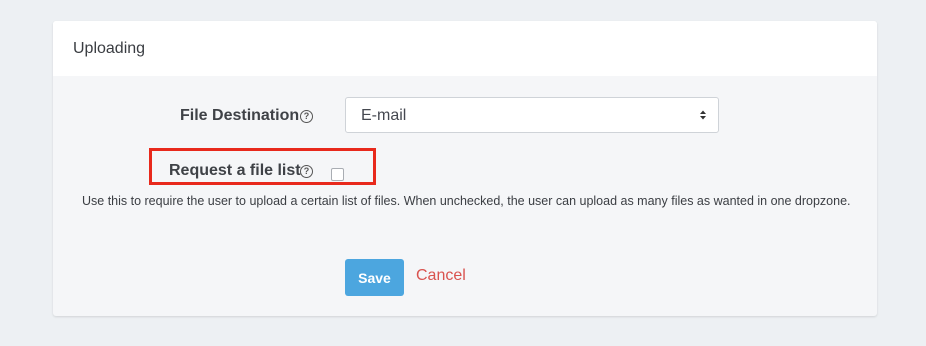  What do you see at coordinates (235, 170) in the screenshot?
I see `request-file-list-label: Request a file list` at bounding box center [235, 170].